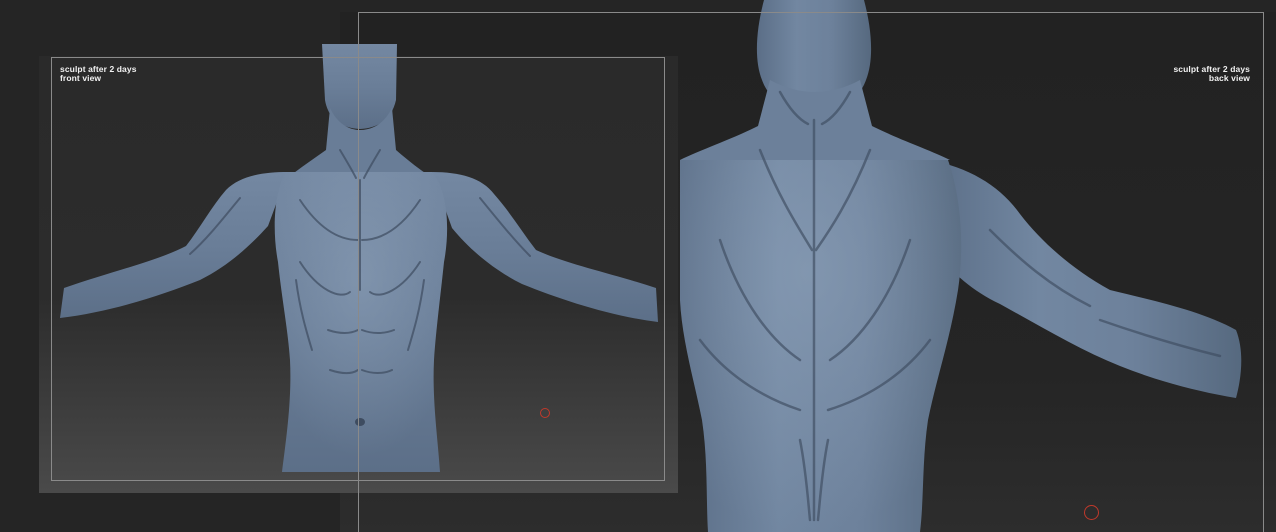 Image resolution: width=1276 pixels, height=532 pixels. I want to click on back-caption-subtitle: back view, so click(1229, 78).